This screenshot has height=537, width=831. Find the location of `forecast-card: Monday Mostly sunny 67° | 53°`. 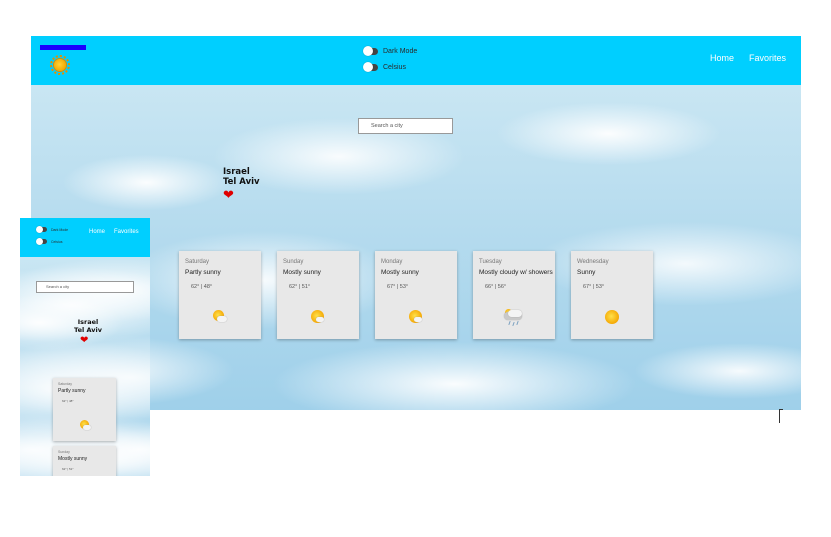

forecast-card: Monday Mostly sunny 67° | 53° is located at coordinates (416, 295).